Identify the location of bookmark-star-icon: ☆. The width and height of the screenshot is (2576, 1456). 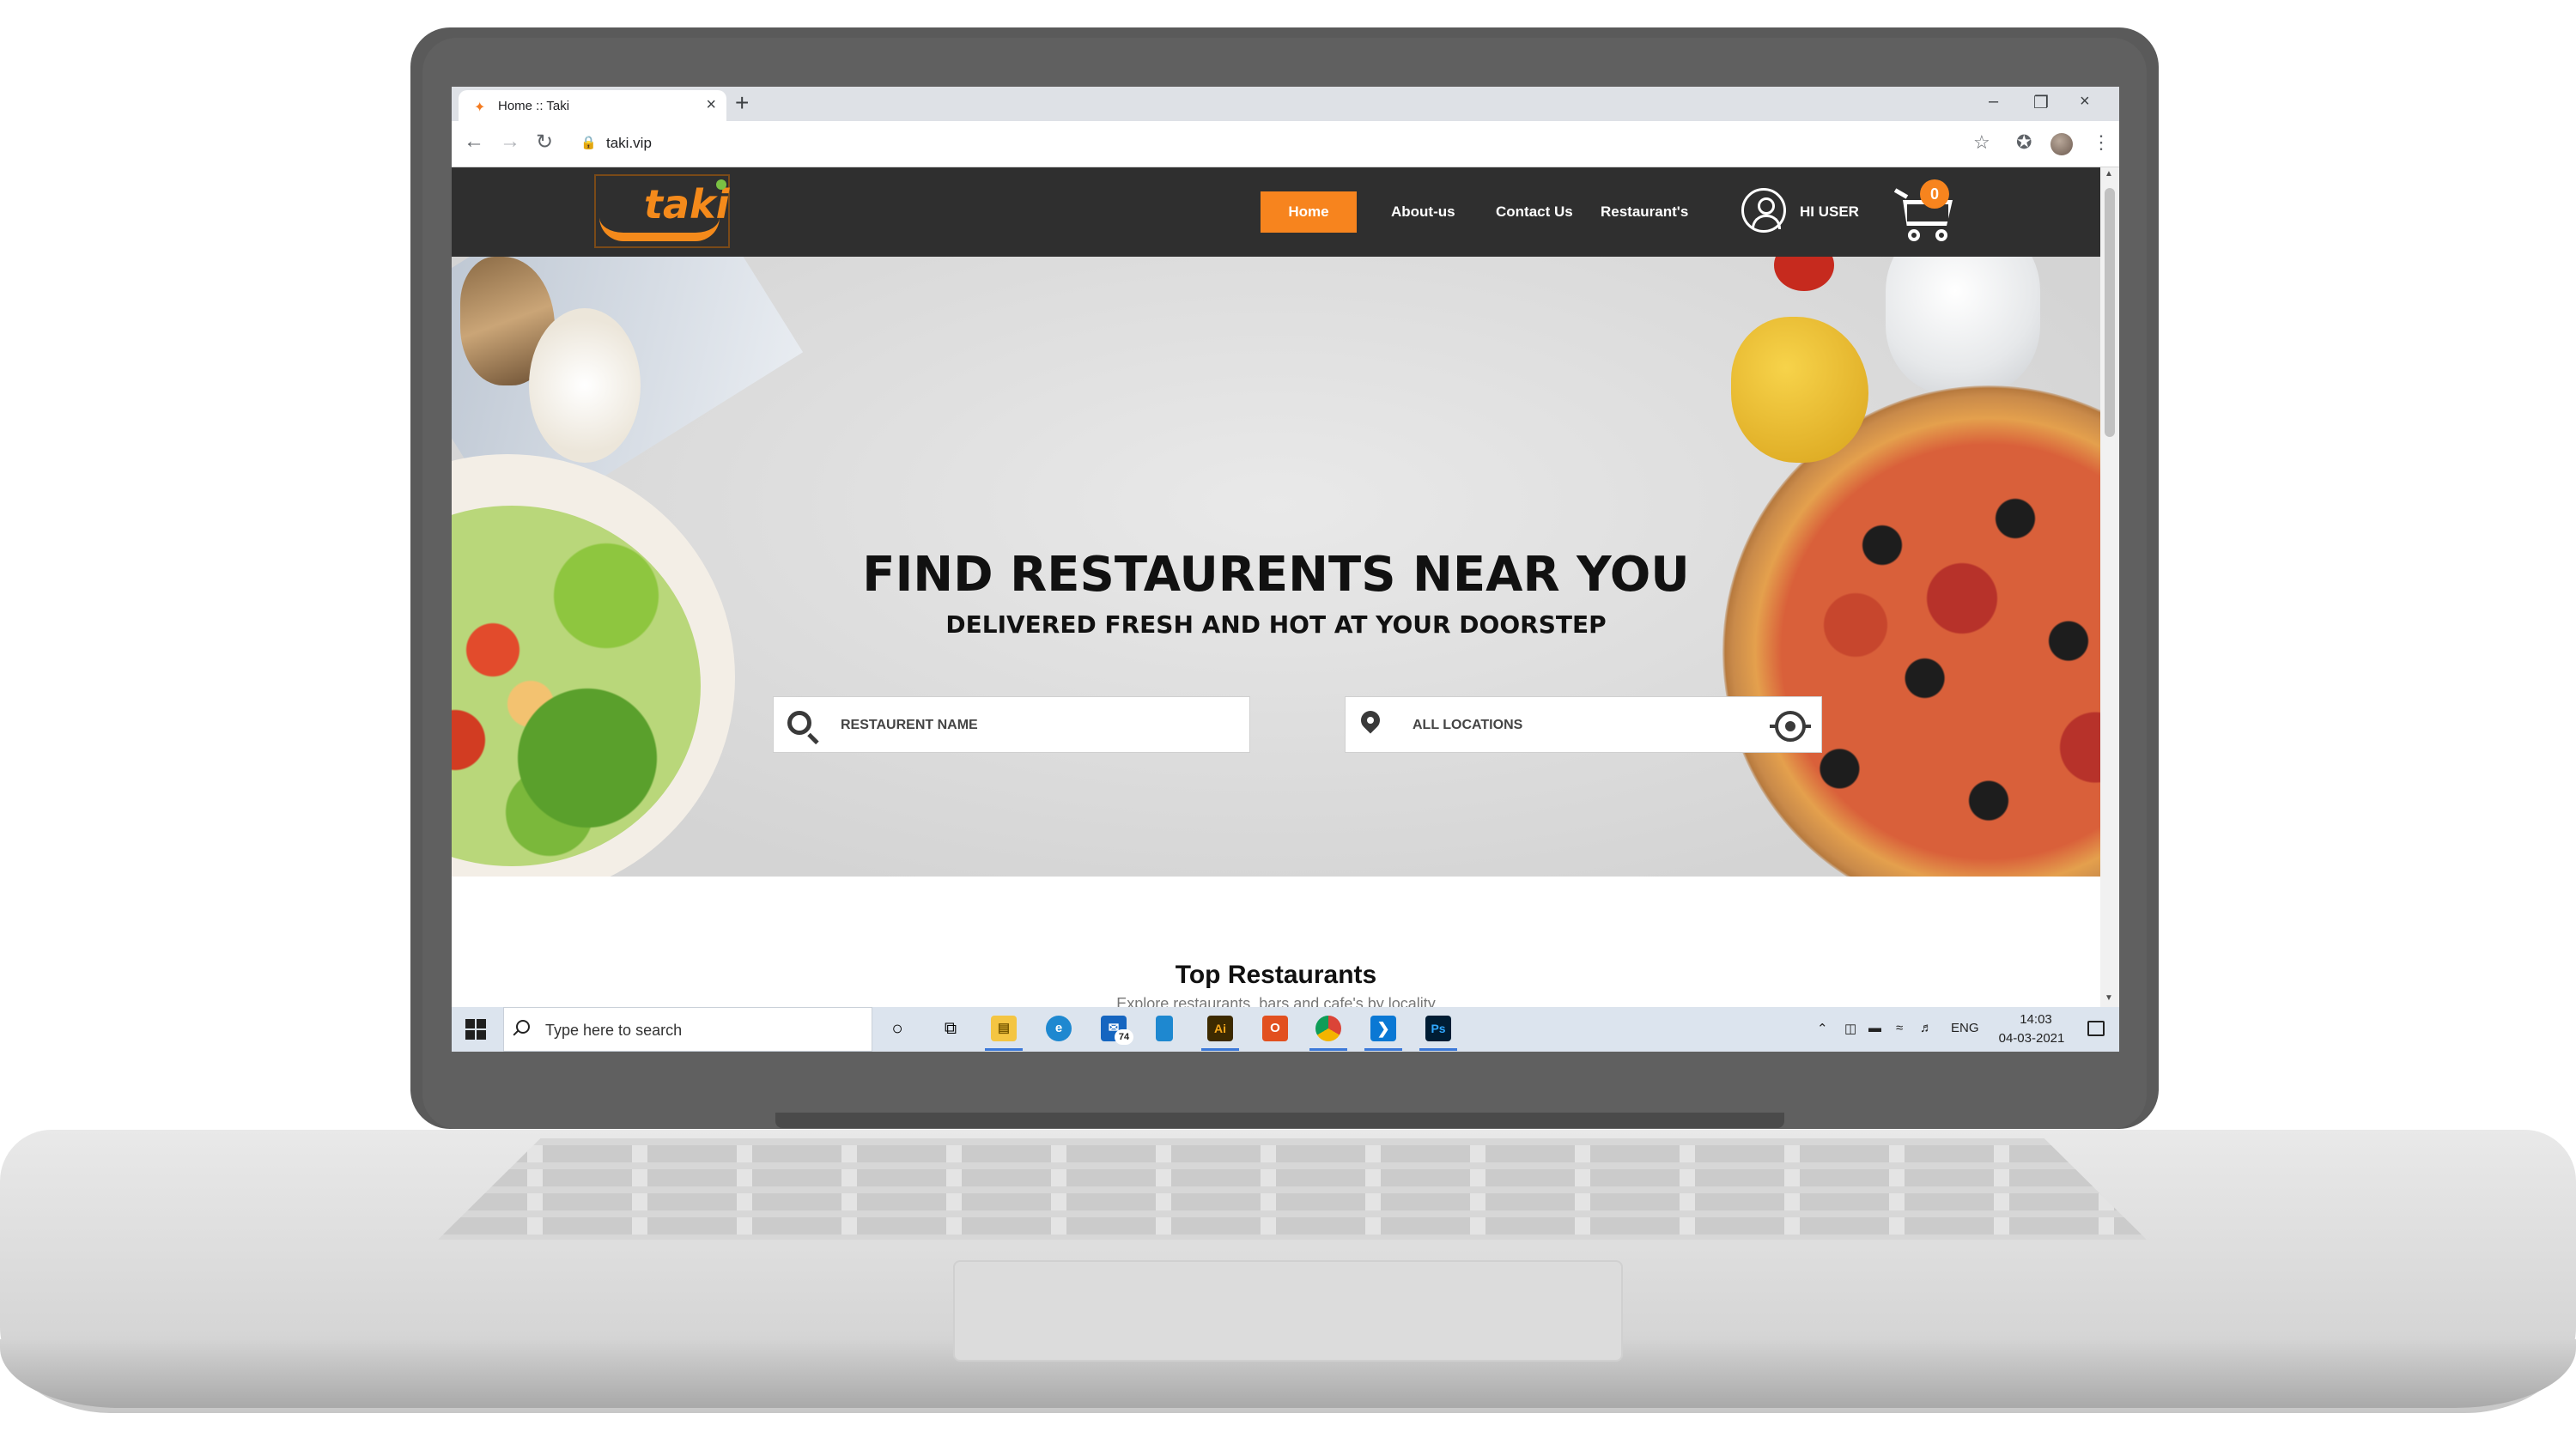
(1982, 143).